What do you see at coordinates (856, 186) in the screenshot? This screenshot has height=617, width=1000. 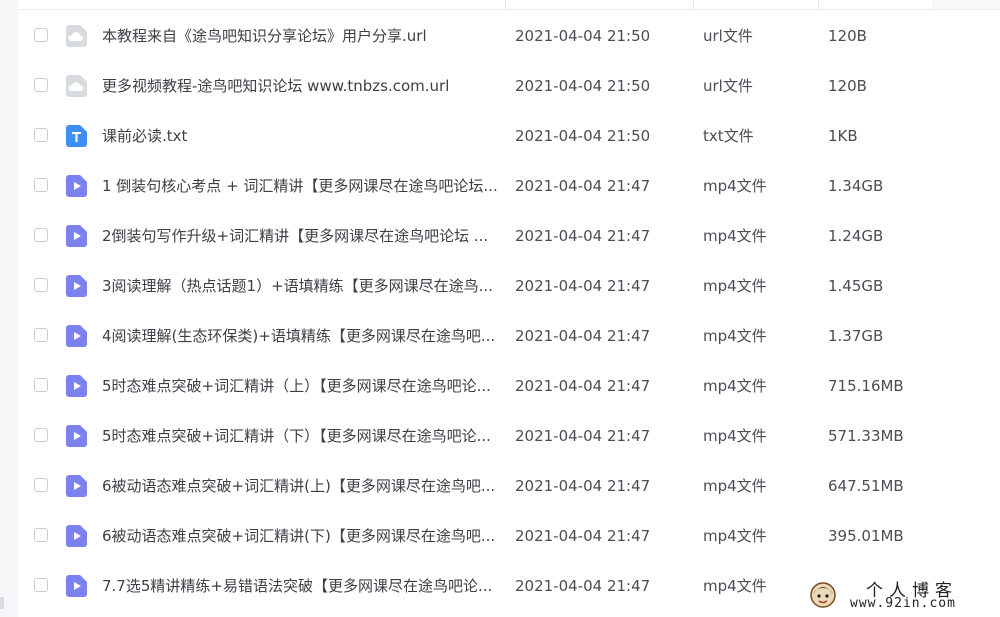 I see `file-size: 1.34GB` at bounding box center [856, 186].